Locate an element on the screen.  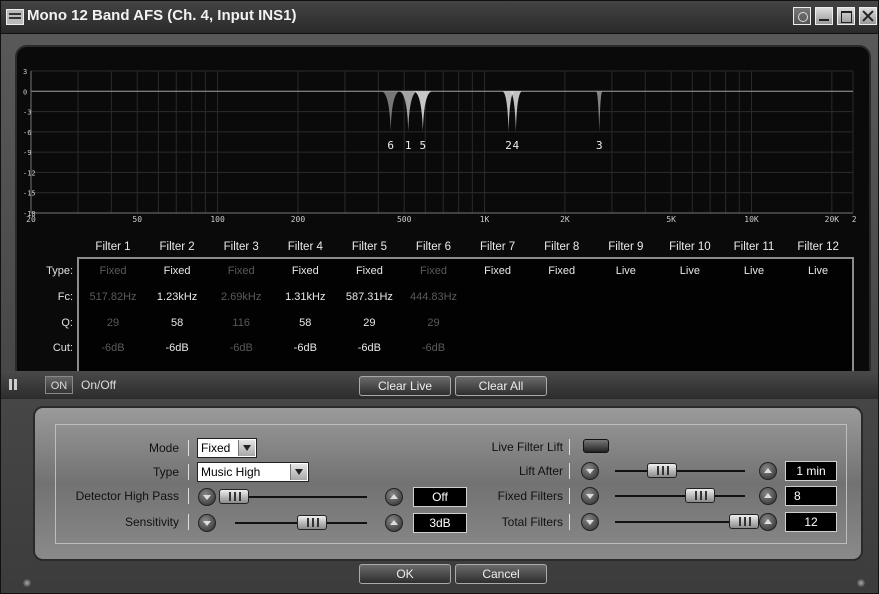
fixed-filters-increase-button is located at coordinates (768, 496).